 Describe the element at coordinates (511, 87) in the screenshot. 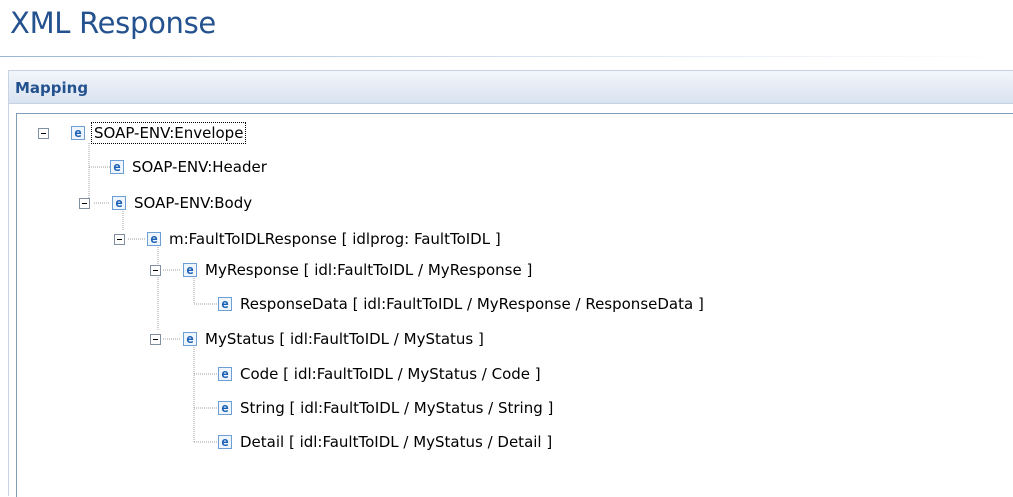

I see `section-header: Mapping` at that location.